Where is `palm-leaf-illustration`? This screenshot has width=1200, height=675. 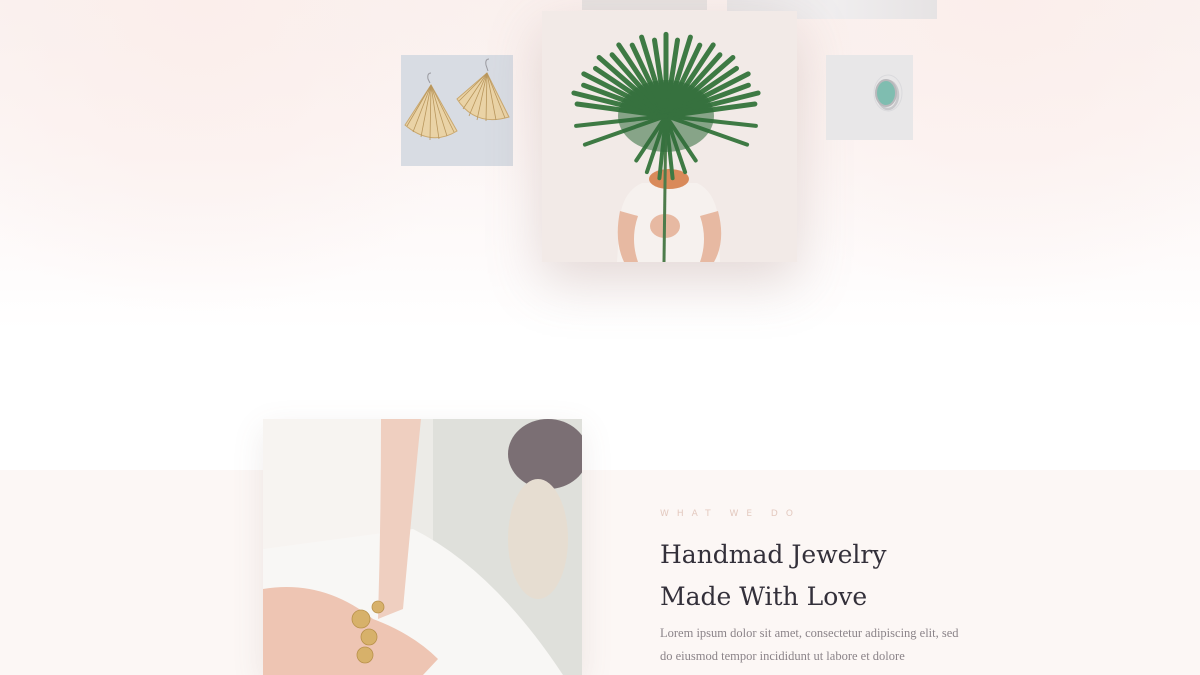
palm-leaf-illustration is located at coordinates (669, 136).